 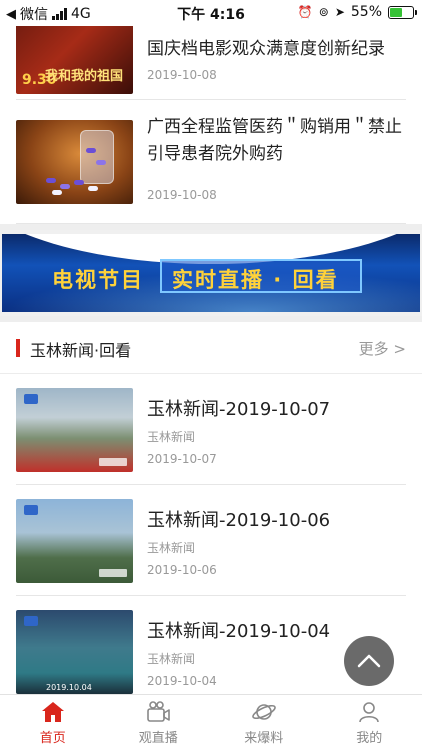 What do you see at coordinates (74, 162) in the screenshot?
I see `news-thumbnail` at bounding box center [74, 162].